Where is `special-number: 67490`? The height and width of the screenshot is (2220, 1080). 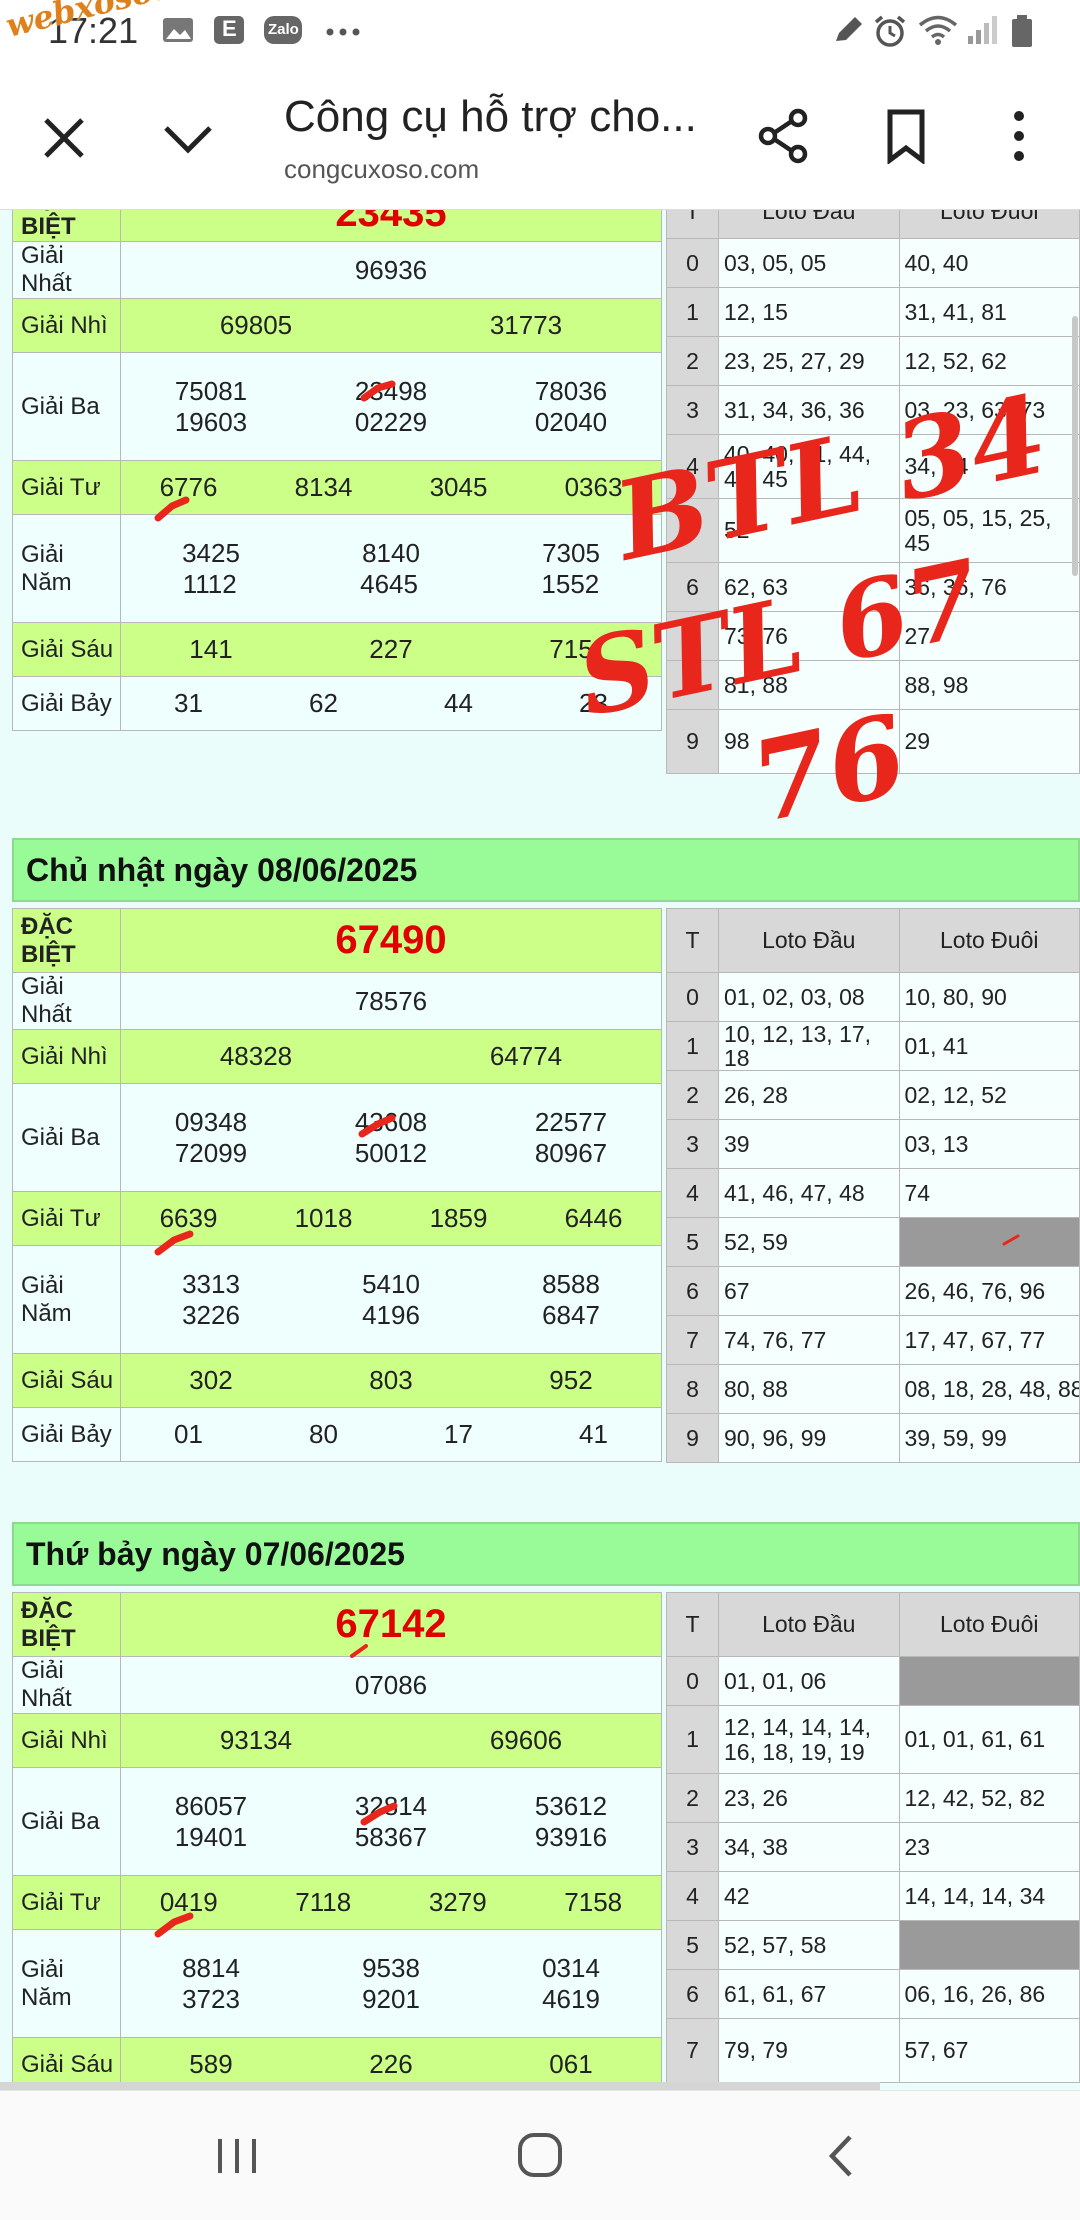
special-number: 67490 is located at coordinates (391, 940).